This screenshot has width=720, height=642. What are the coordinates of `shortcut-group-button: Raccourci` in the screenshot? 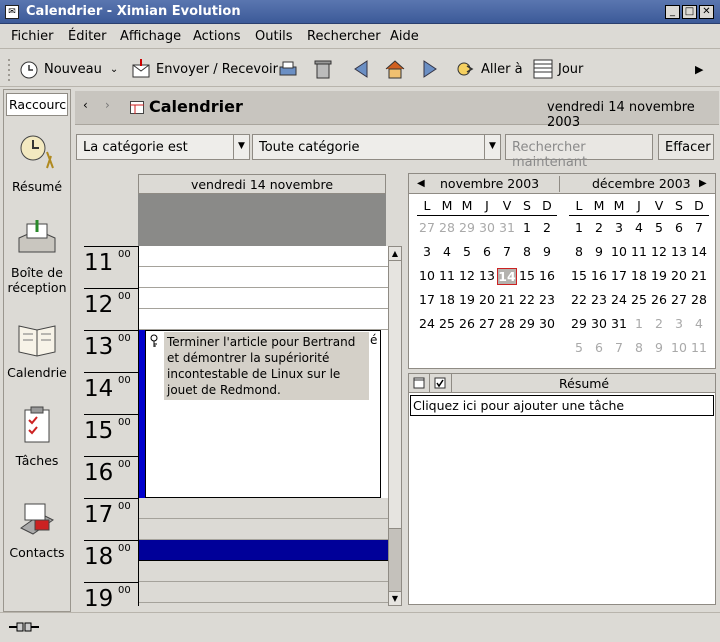 It's located at (37, 104).